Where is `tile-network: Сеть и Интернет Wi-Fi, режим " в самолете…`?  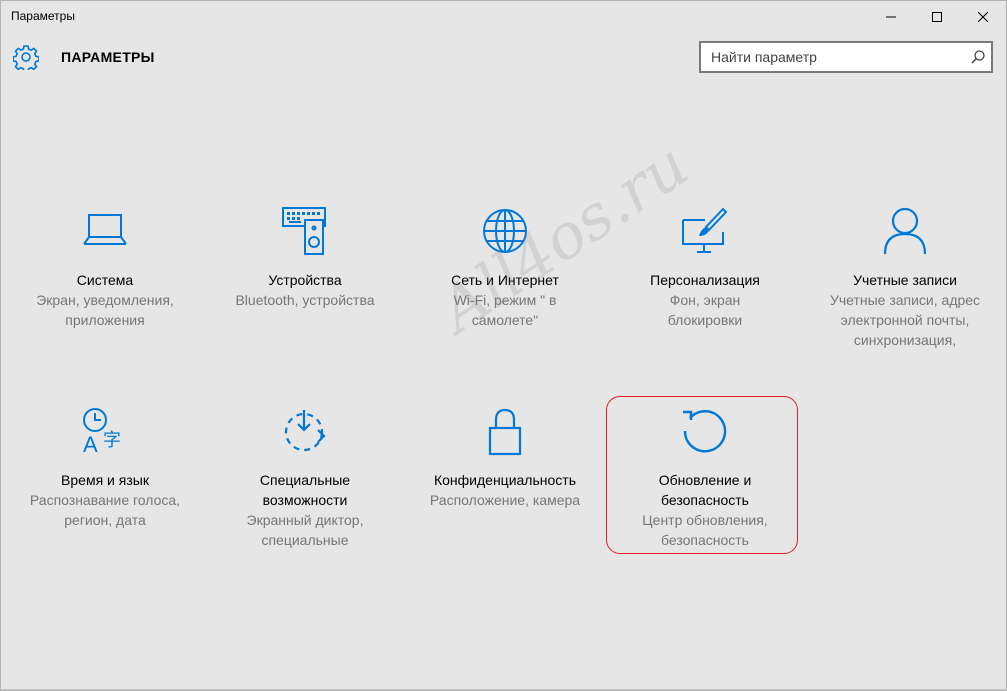
tile-network: Сеть и Интернет Wi-Fi, режим " в самолете… is located at coordinates (505, 268).